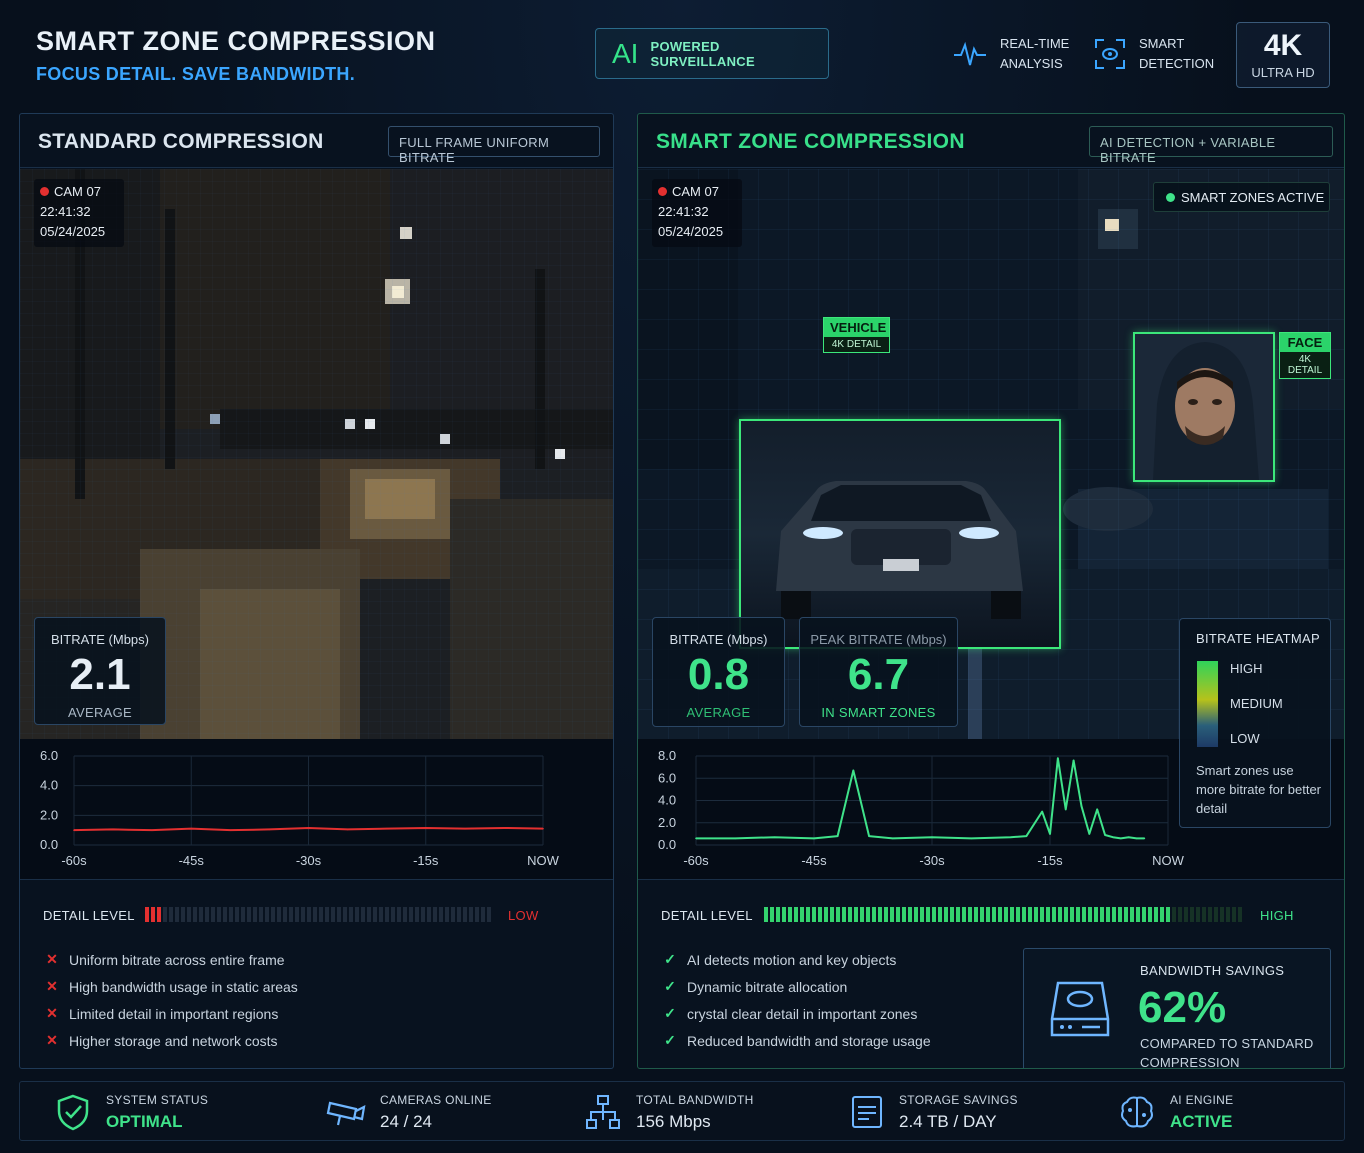 Image resolution: width=1364 pixels, height=1153 pixels. What do you see at coordinates (1003, 914) in the screenshot?
I see `detail-level-meter` at bounding box center [1003, 914].